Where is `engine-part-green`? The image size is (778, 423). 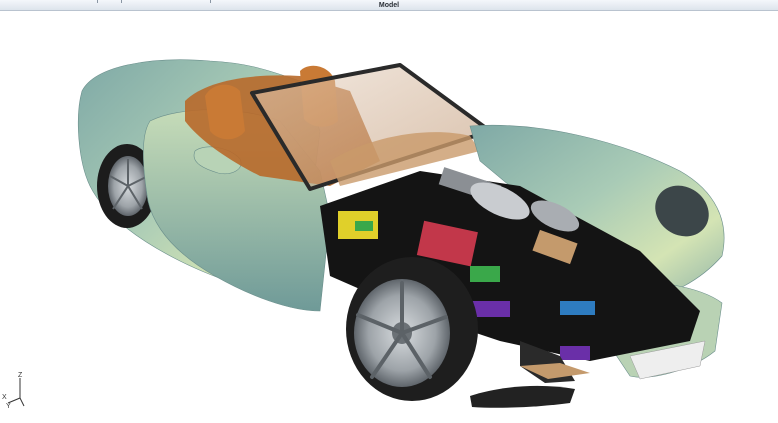 engine-part-green is located at coordinates (364, 226).